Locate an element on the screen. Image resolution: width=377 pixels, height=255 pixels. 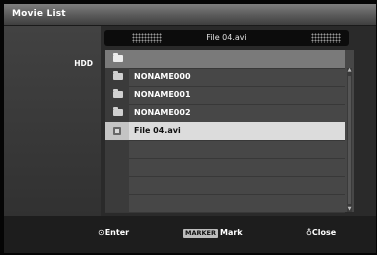
list-item: NONAME000 is located at coordinates (225, 77).